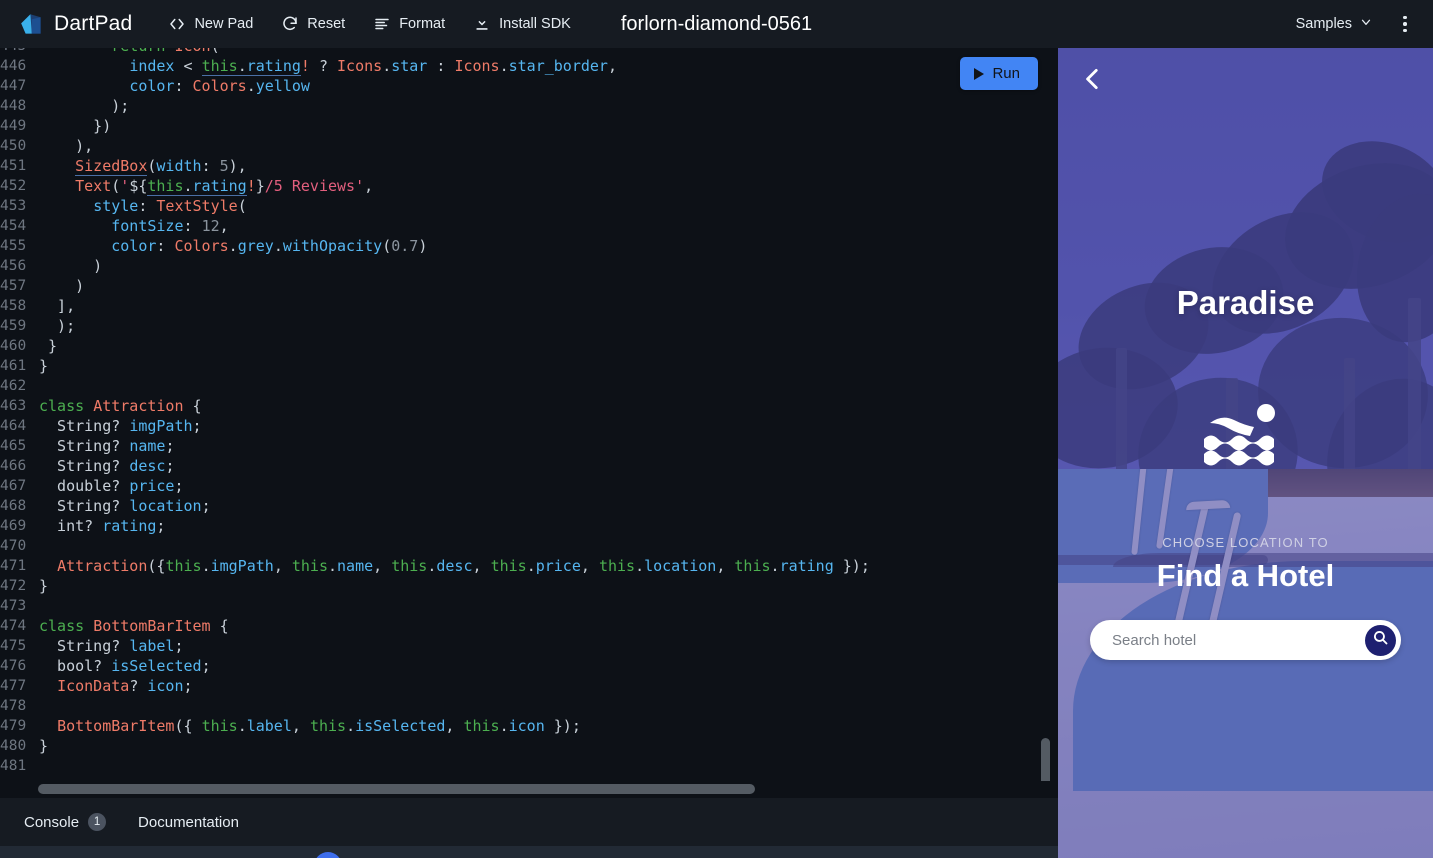  Describe the element at coordinates (529, 146) in the screenshot. I see `code-line: 450 ),` at that location.